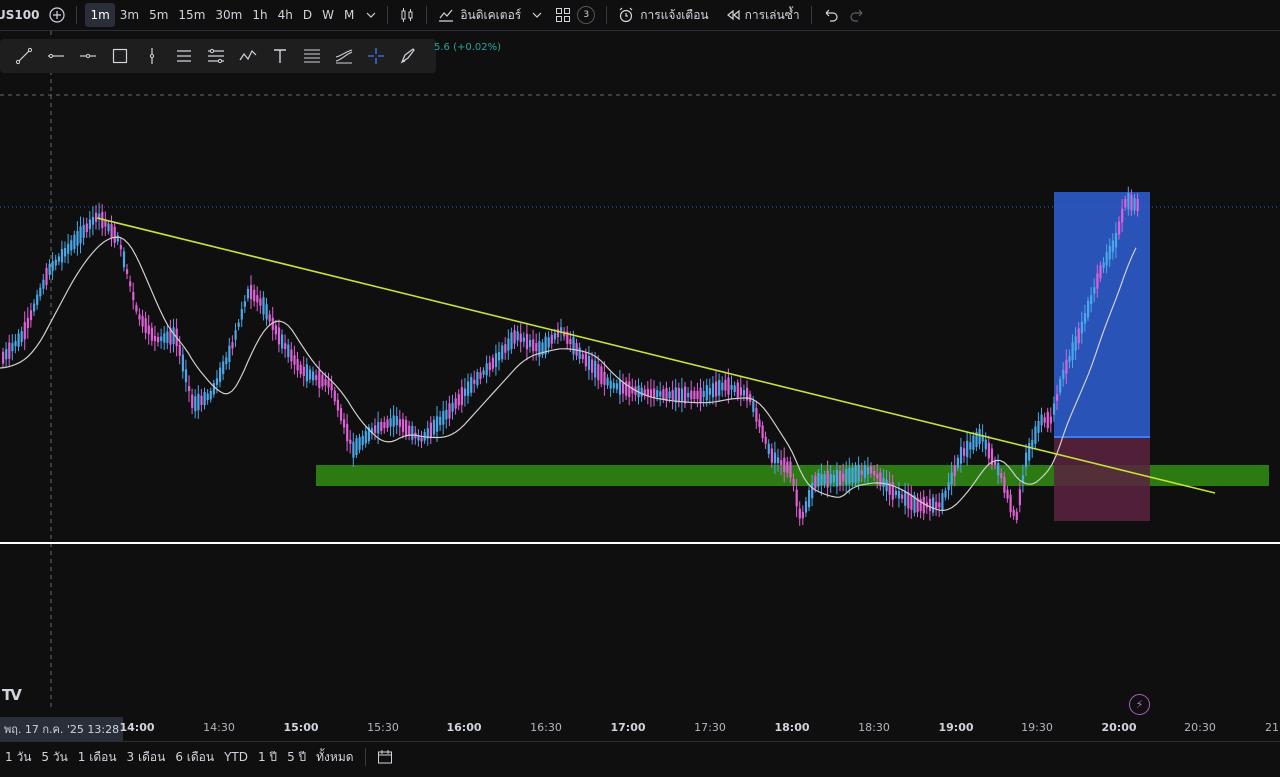 This screenshot has width=1280, height=777. What do you see at coordinates (376, 56) in the screenshot?
I see `crosshair-icon` at bounding box center [376, 56].